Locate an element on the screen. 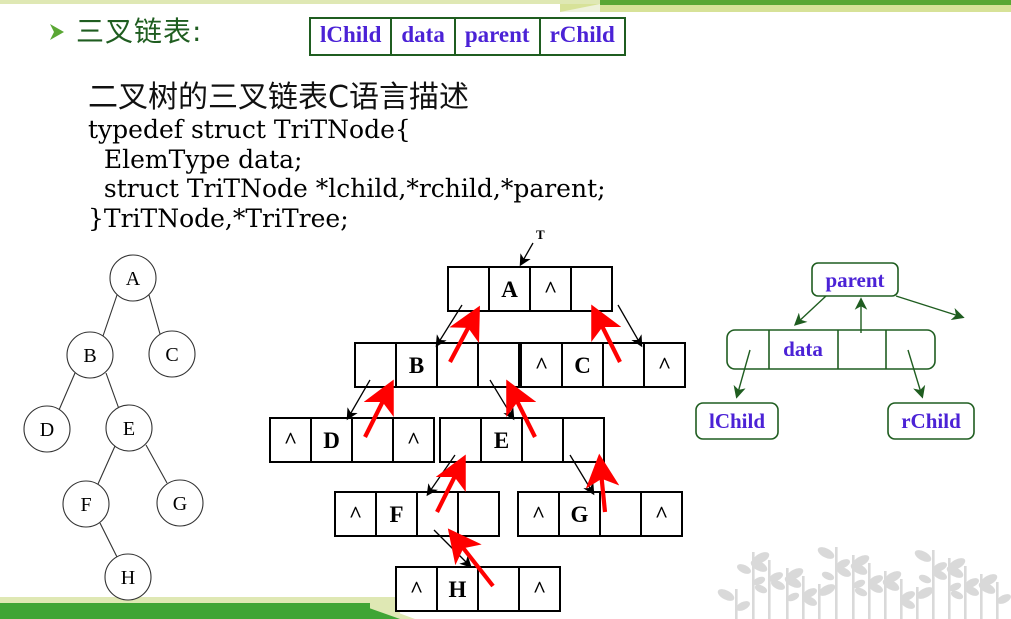  tree-node-label-A: A is located at coordinates (133, 279).